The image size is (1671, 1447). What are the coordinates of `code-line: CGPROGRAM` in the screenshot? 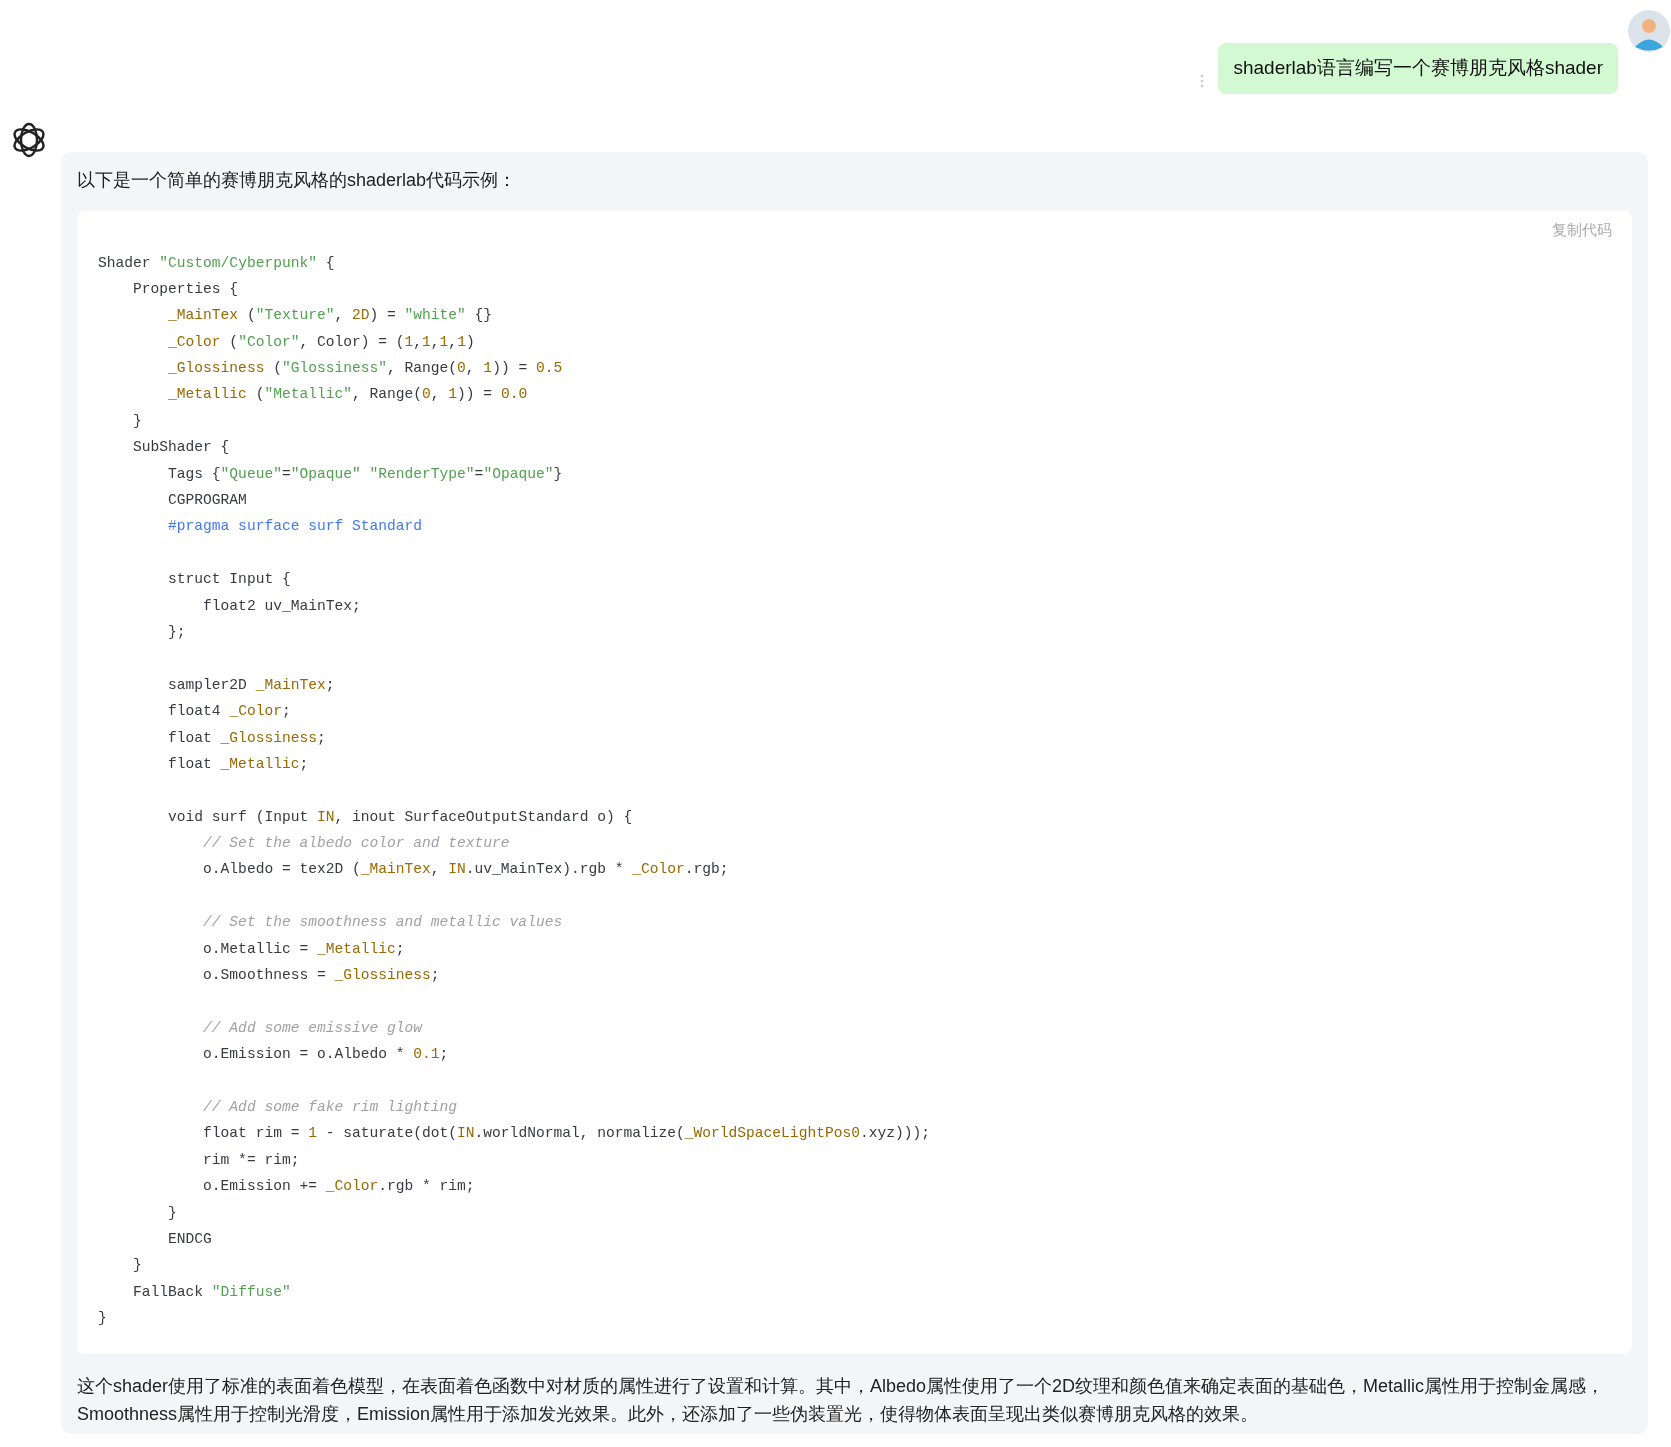 It's located at (207, 500).